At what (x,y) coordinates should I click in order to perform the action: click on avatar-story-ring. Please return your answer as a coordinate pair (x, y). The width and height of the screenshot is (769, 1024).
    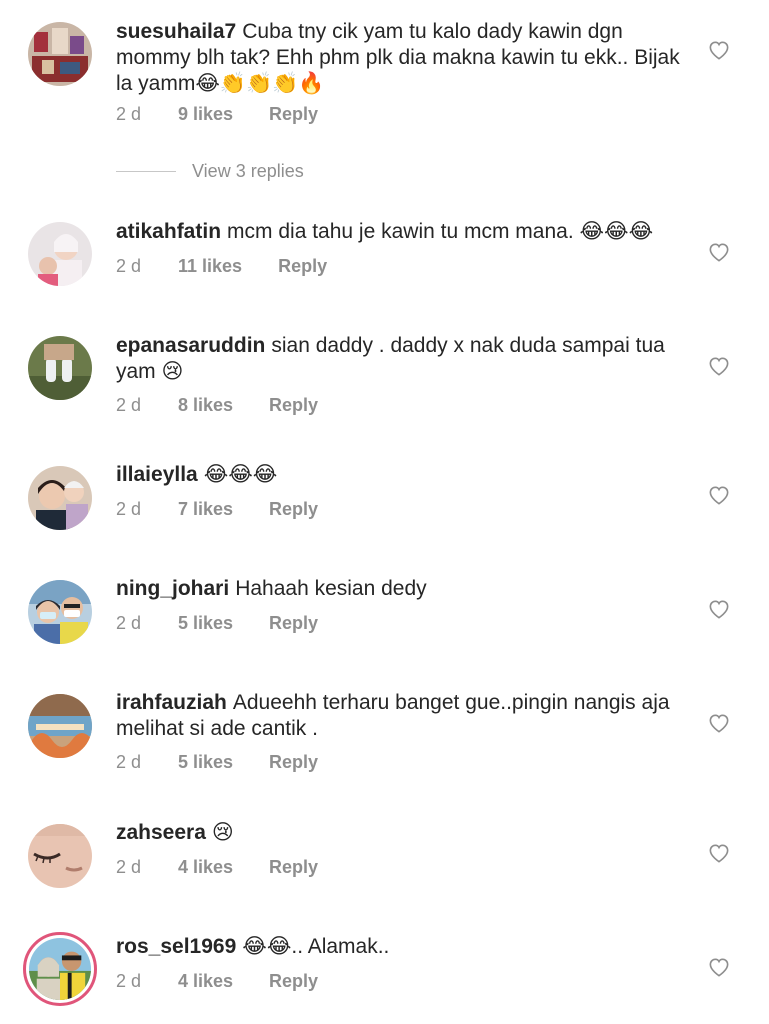
    Looking at the image, I should click on (60, 969).